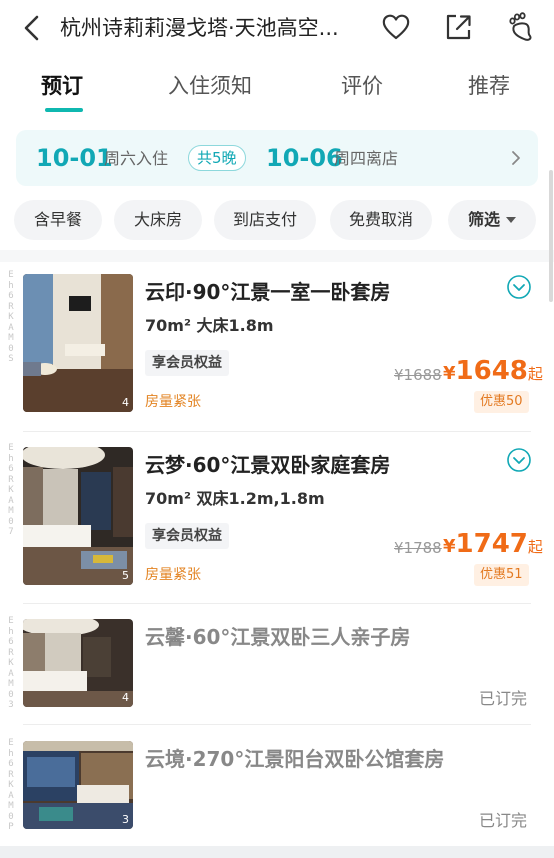 Image resolution: width=554 pixels, height=858 pixels. I want to click on filter-bar: 含早餐 大床房 到店支付 免费取消 筛选, so click(277, 221).